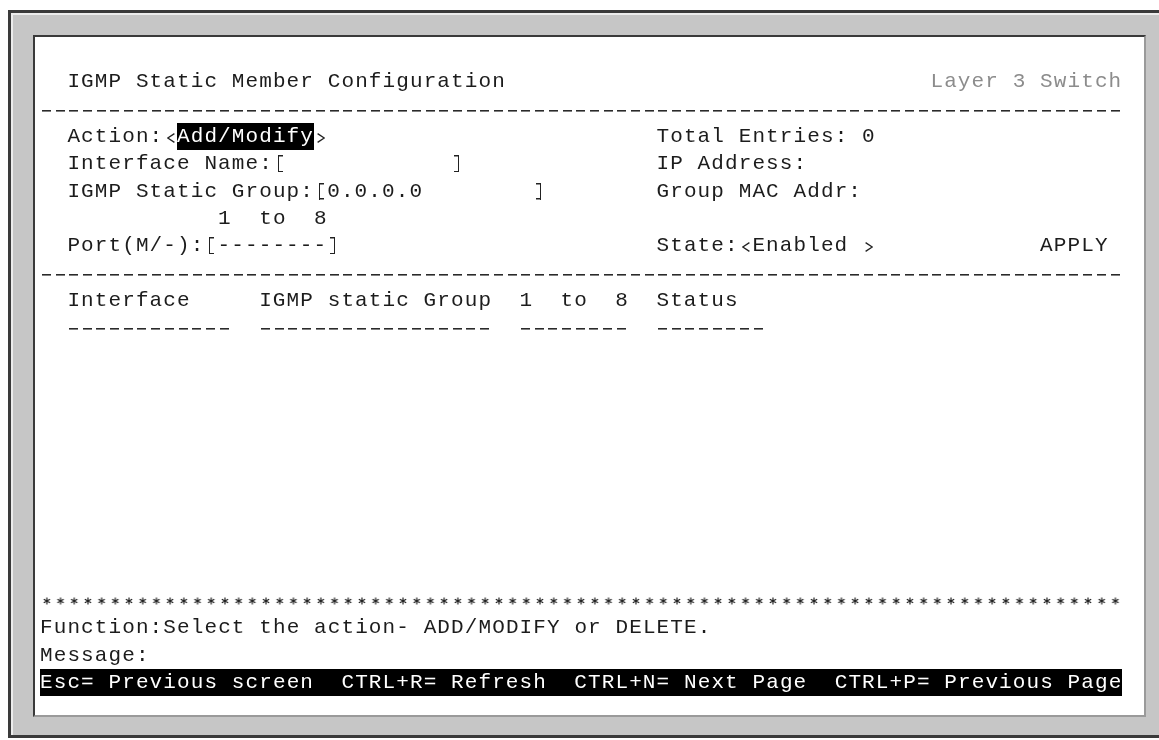 This screenshot has height=740, width=1159. What do you see at coordinates (759, 191) in the screenshot?
I see `group-mac-addr-label: Group MAC Addr:` at bounding box center [759, 191].